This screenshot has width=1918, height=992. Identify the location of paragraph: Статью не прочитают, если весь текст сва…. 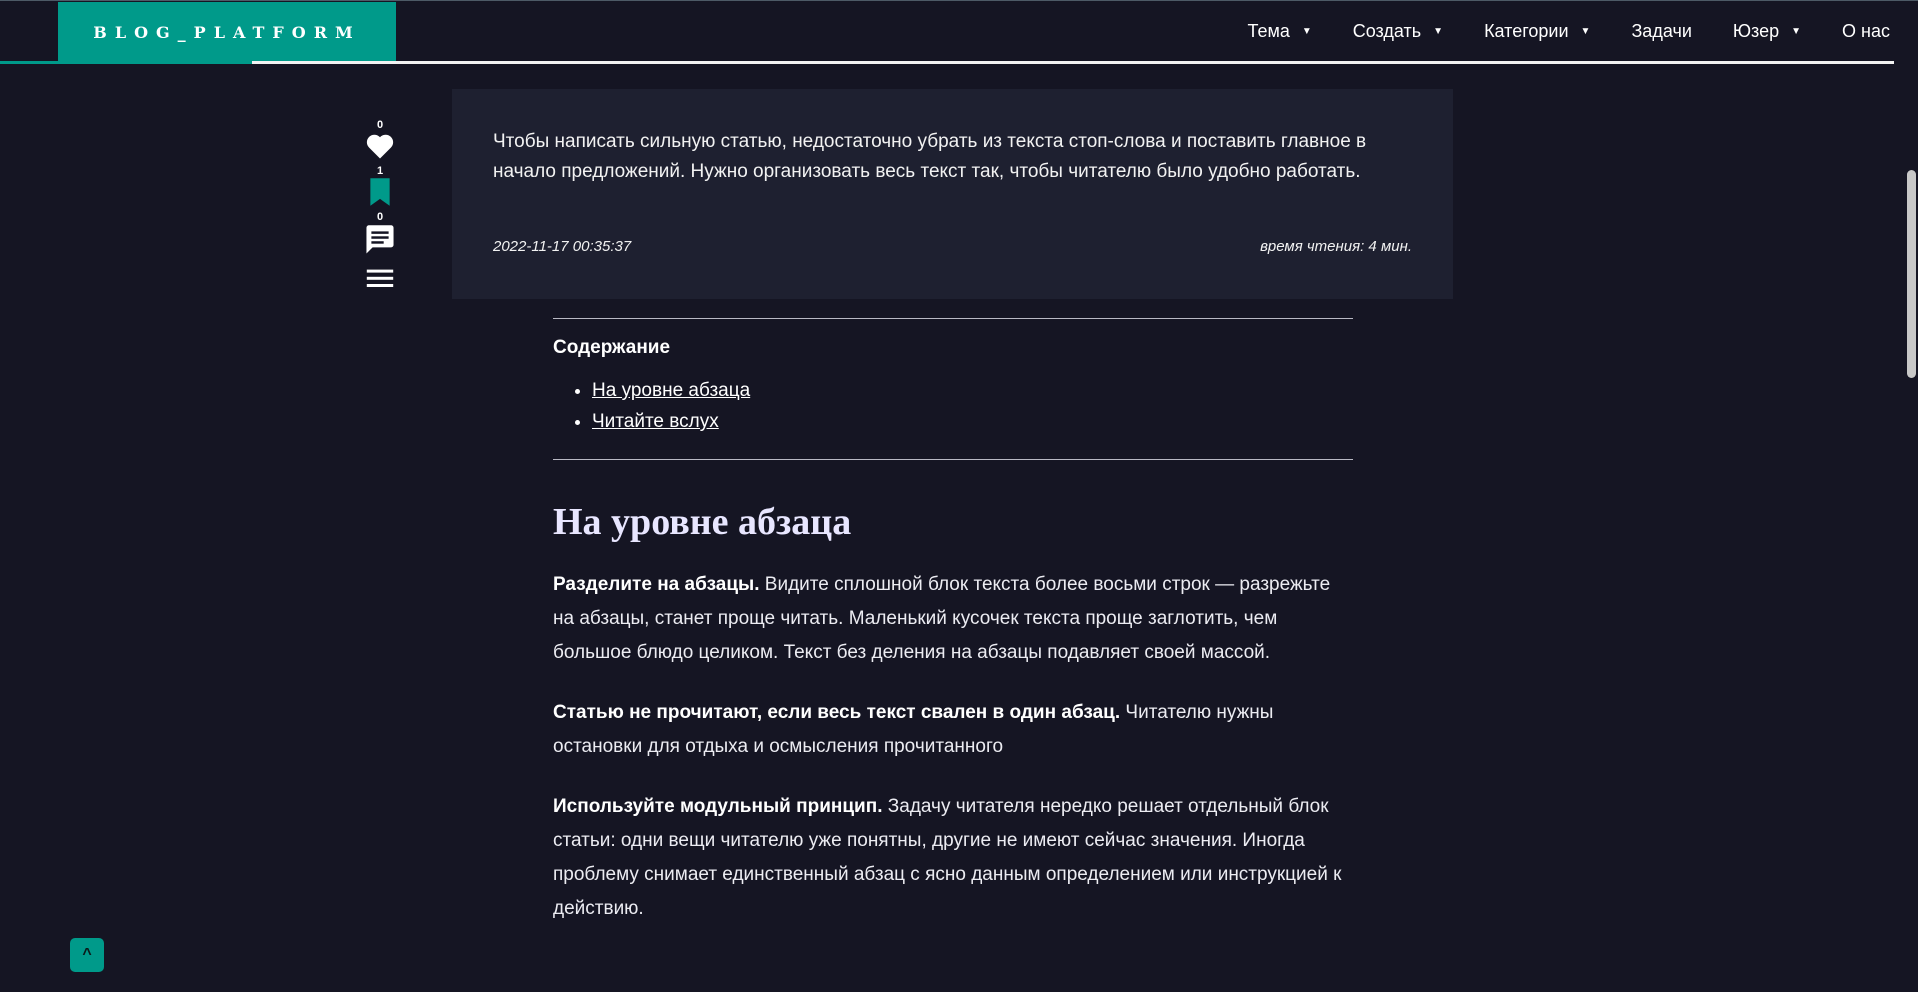
(953, 730).